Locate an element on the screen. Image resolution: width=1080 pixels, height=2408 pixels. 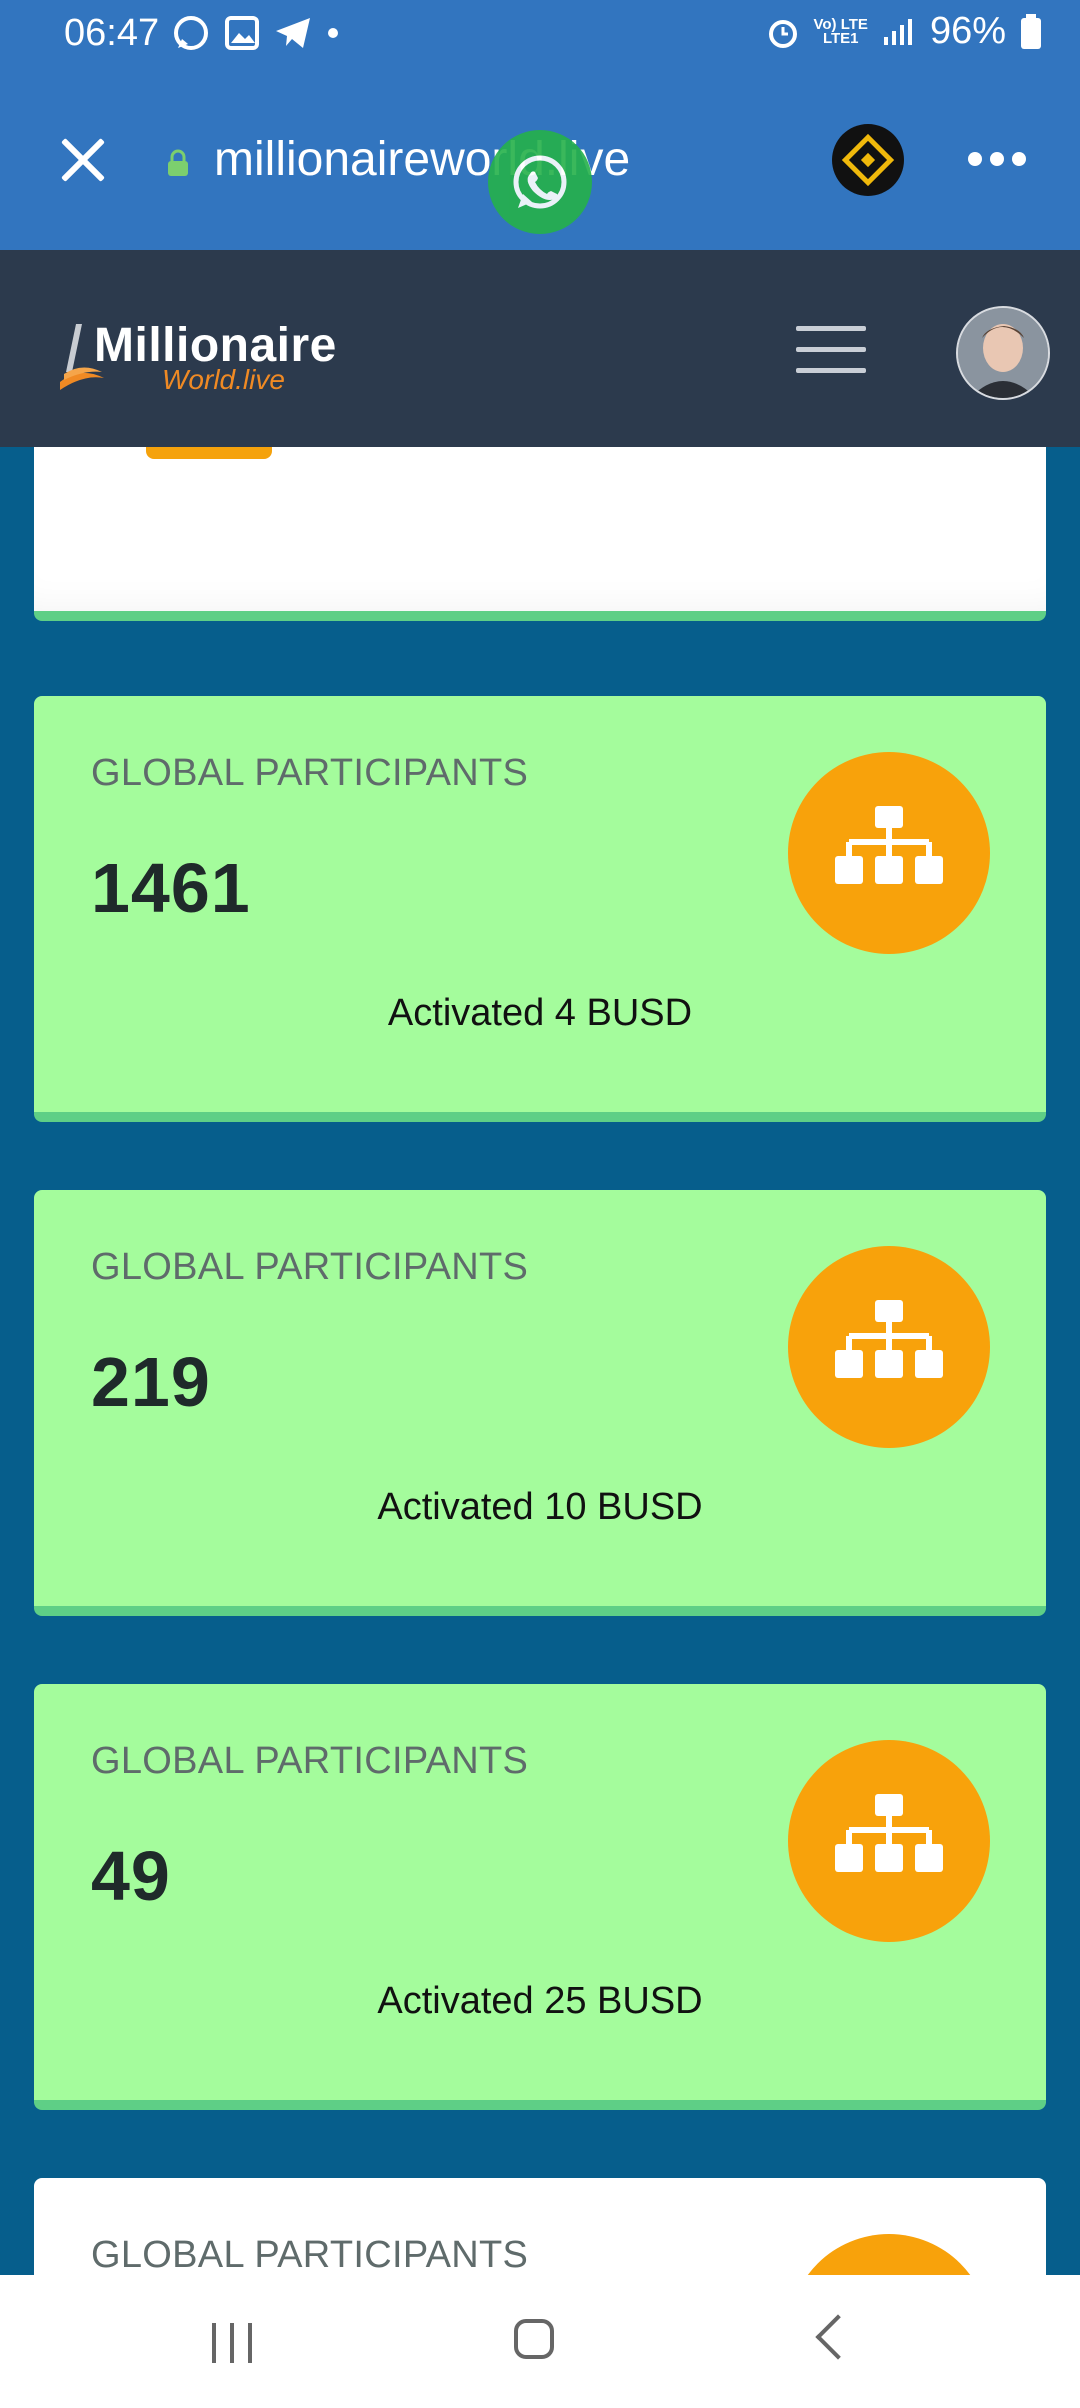
whatsapp-icon is located at coordinates (540, 182).